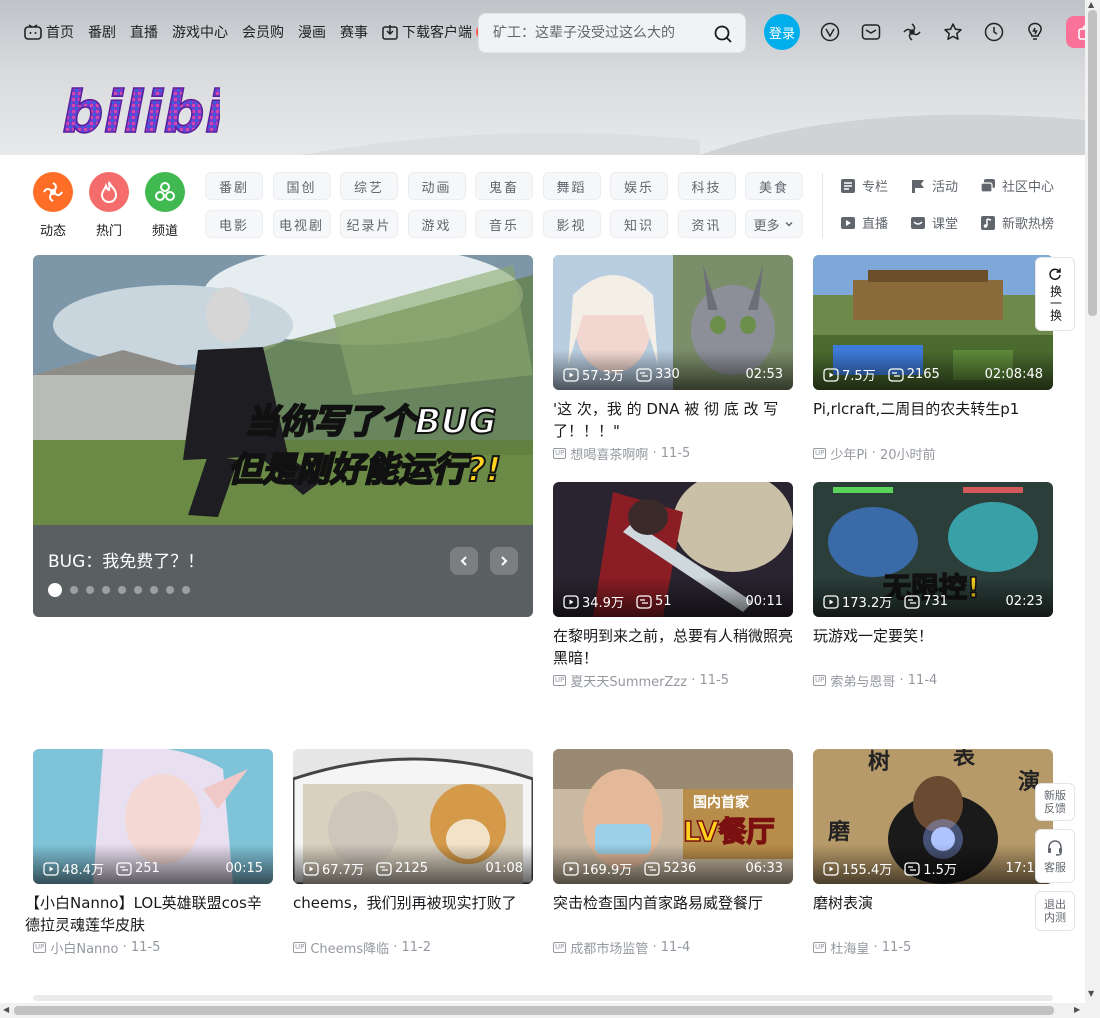 This screenshot has width=1100, height=1018. Describe the element at coordinates (639, 186) in the screenshot. I see `tag-entertainment: 娱乐` at that location.